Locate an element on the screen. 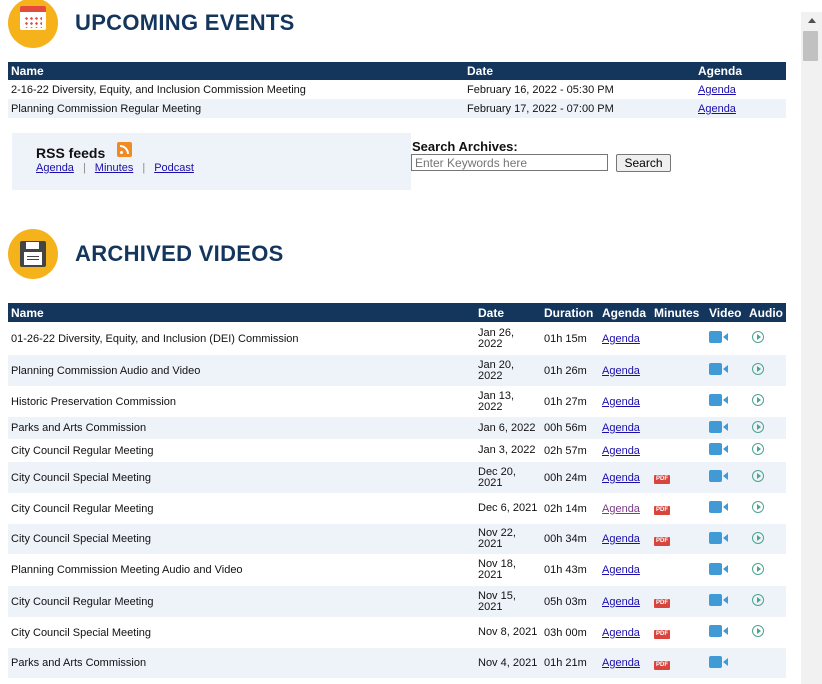  search-input is located at coordinates (509, 162).